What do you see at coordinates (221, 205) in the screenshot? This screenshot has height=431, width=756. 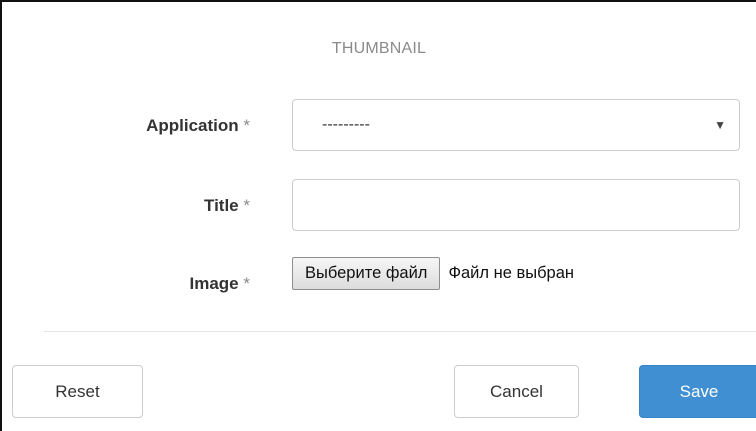 I see `title-label-text: Title` at bounding box center [221, 205].